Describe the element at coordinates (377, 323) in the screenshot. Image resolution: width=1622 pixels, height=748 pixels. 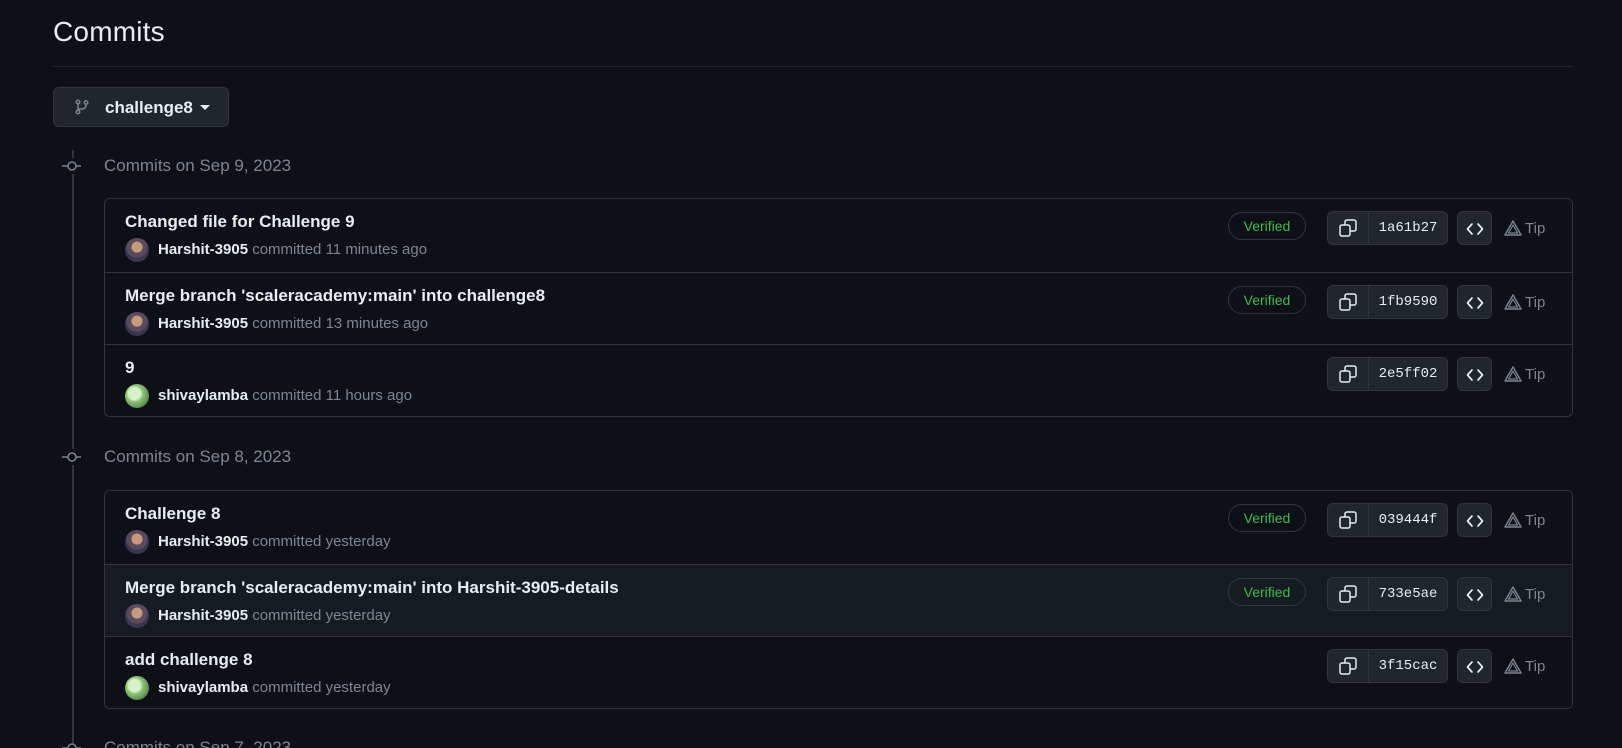
I see `commit-time: 13 minutes ago` at that location.